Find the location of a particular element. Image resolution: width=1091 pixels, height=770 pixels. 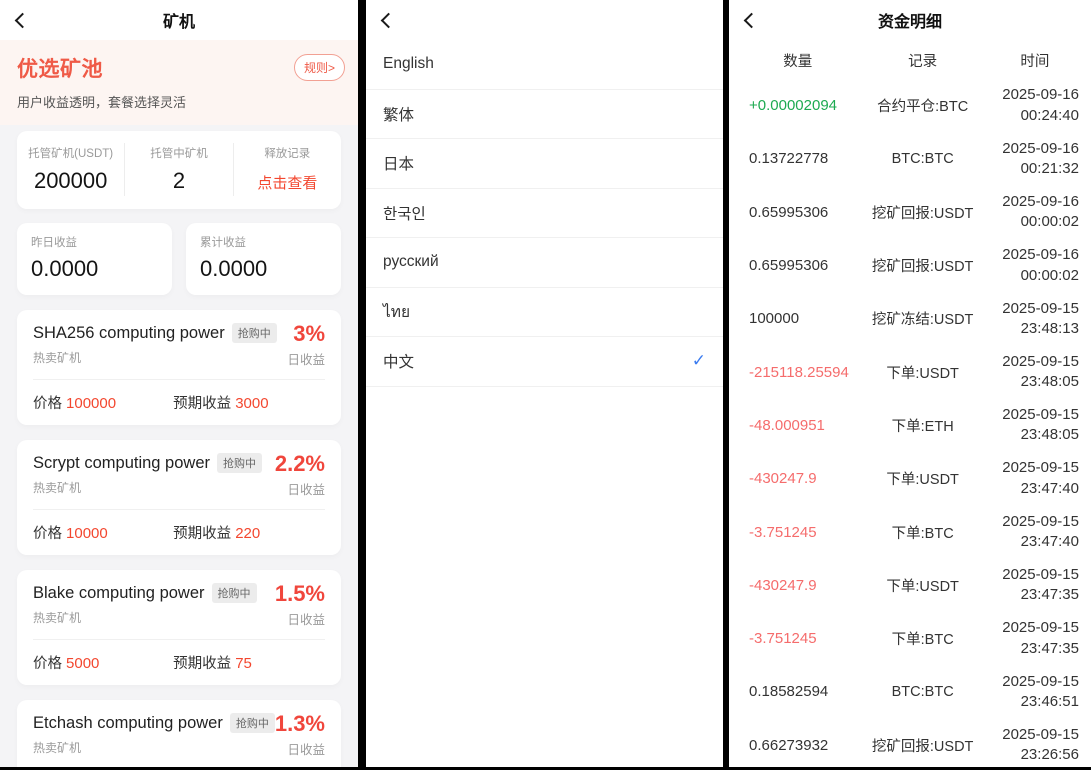

profit-label: 预期收益 is located at coordinates (202, 404).